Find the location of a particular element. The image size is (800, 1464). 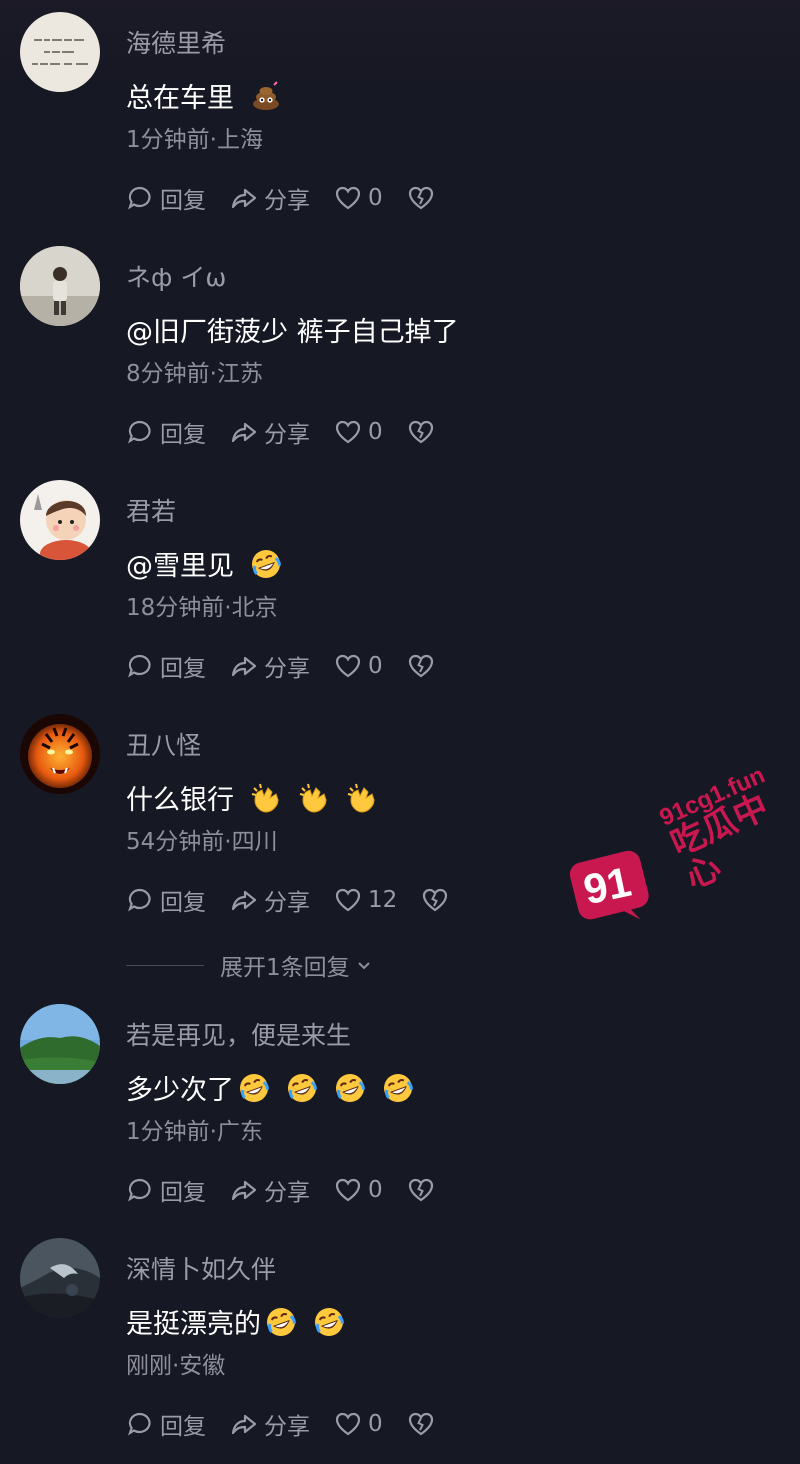

username: ネф イω is located at coordinates (176, 276).